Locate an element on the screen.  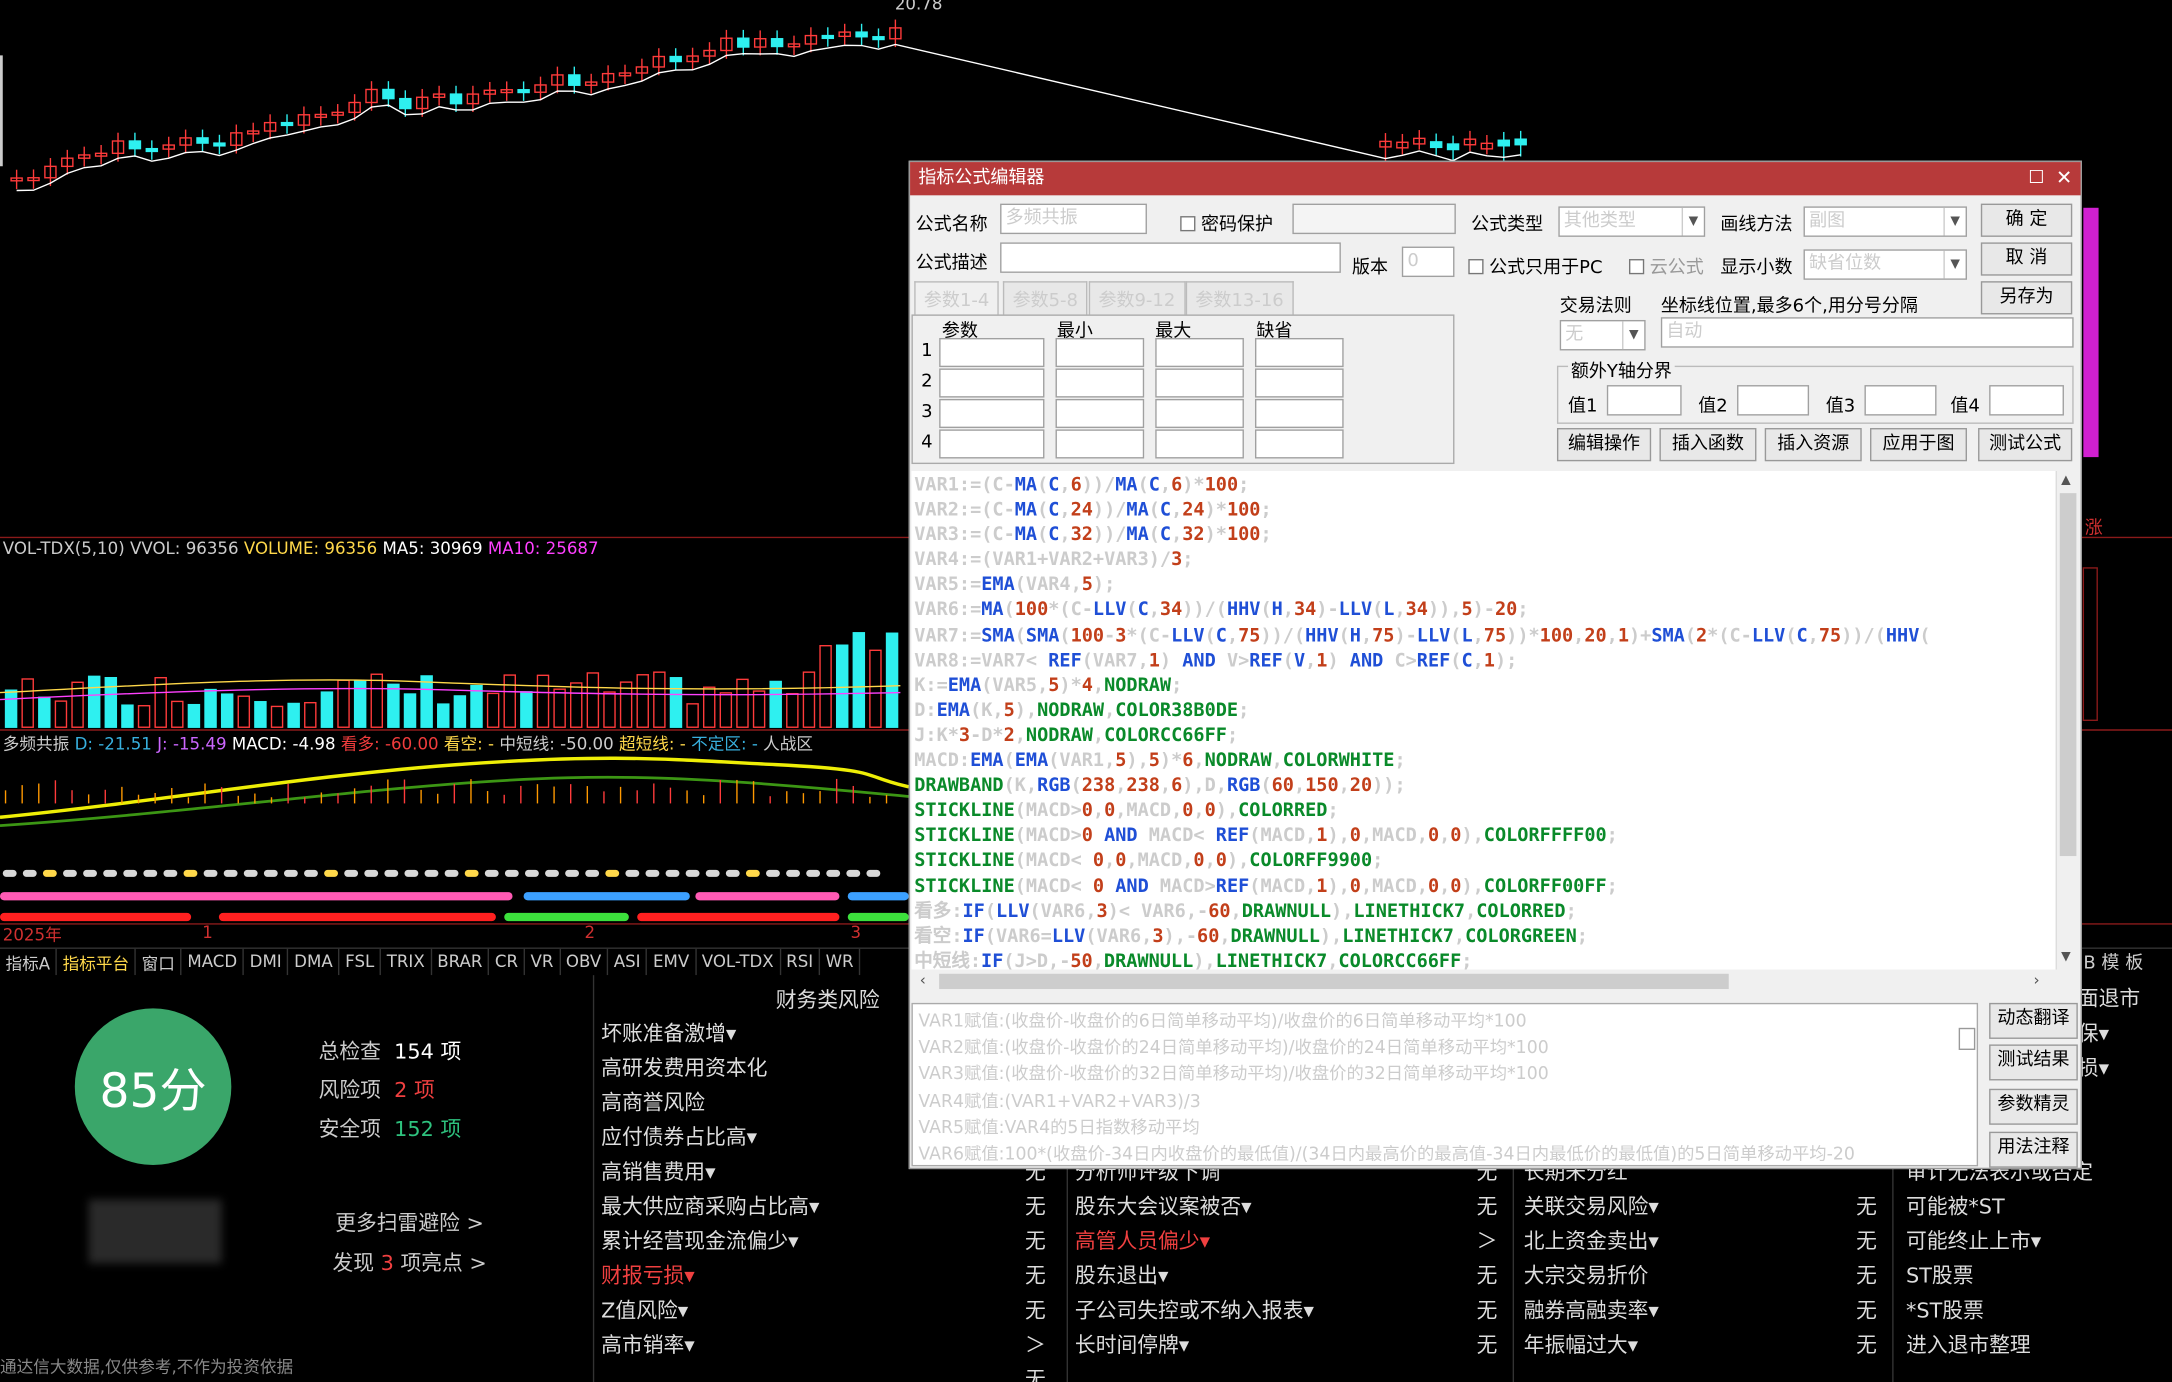
tab-indicator-platform: 指标平台 is located at coordinates (97, 962).